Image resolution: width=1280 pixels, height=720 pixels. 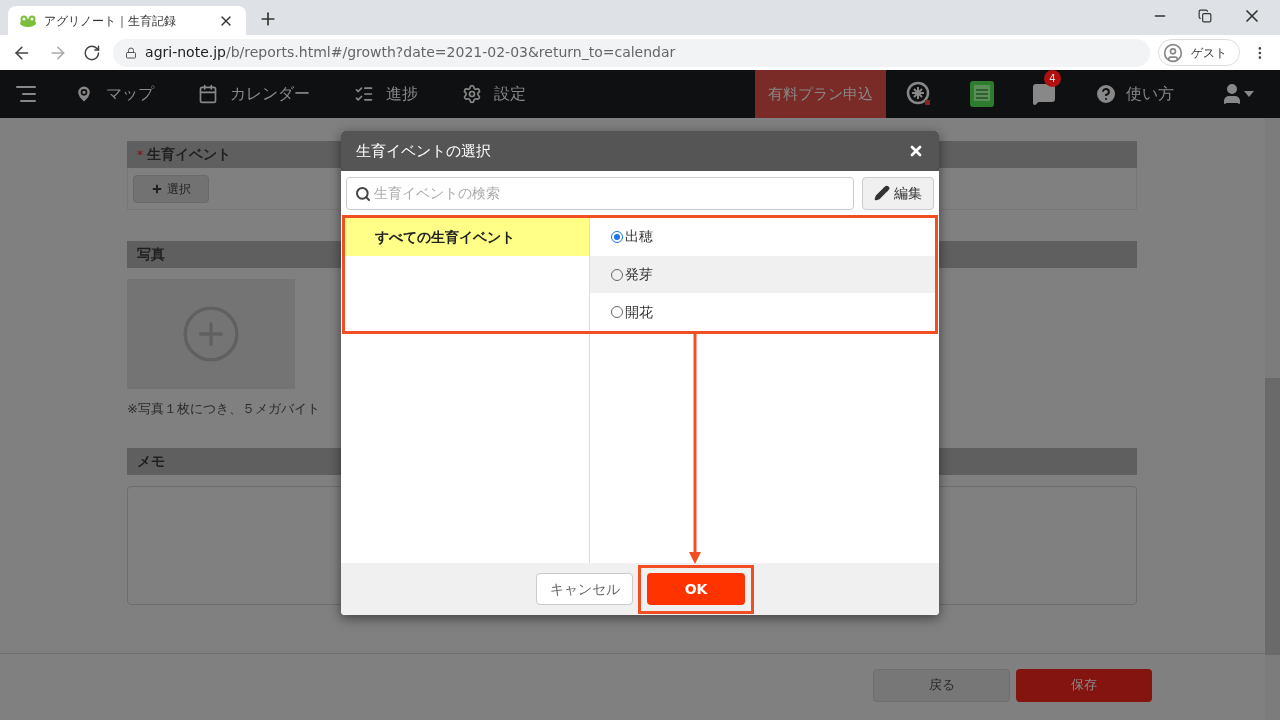 I want to click on calendar-icon, so click(x=208, y=94).